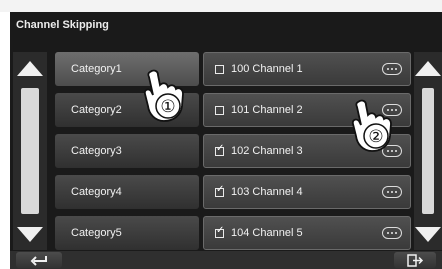 The image size is (442, 269). I want to click on category-scroll-up-button, so click(30, 68).